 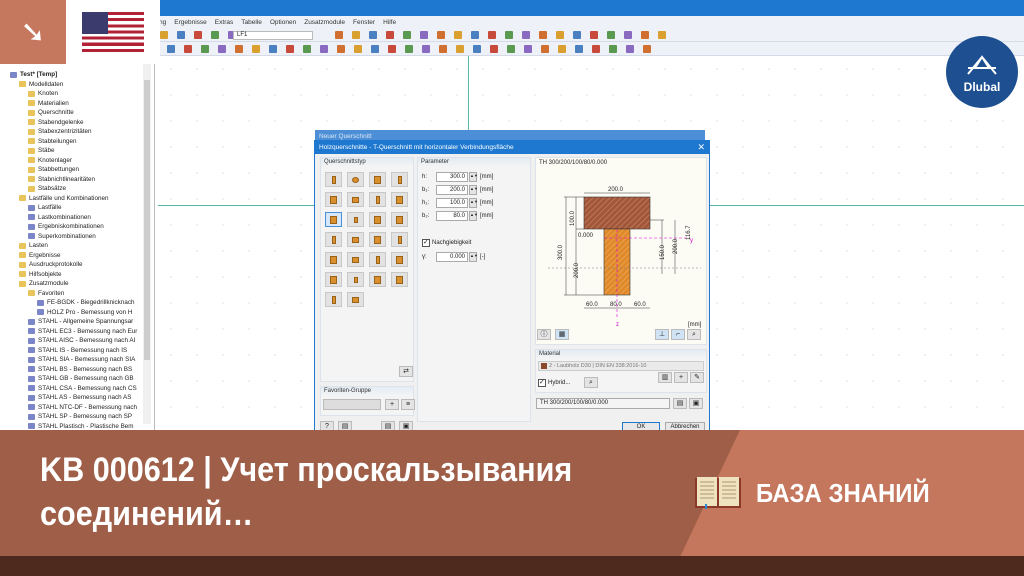 What do you see at coordinates (697, 377) in the screenshot?
I see `edit-material-button: ✎` at bounding box center [697, 377].